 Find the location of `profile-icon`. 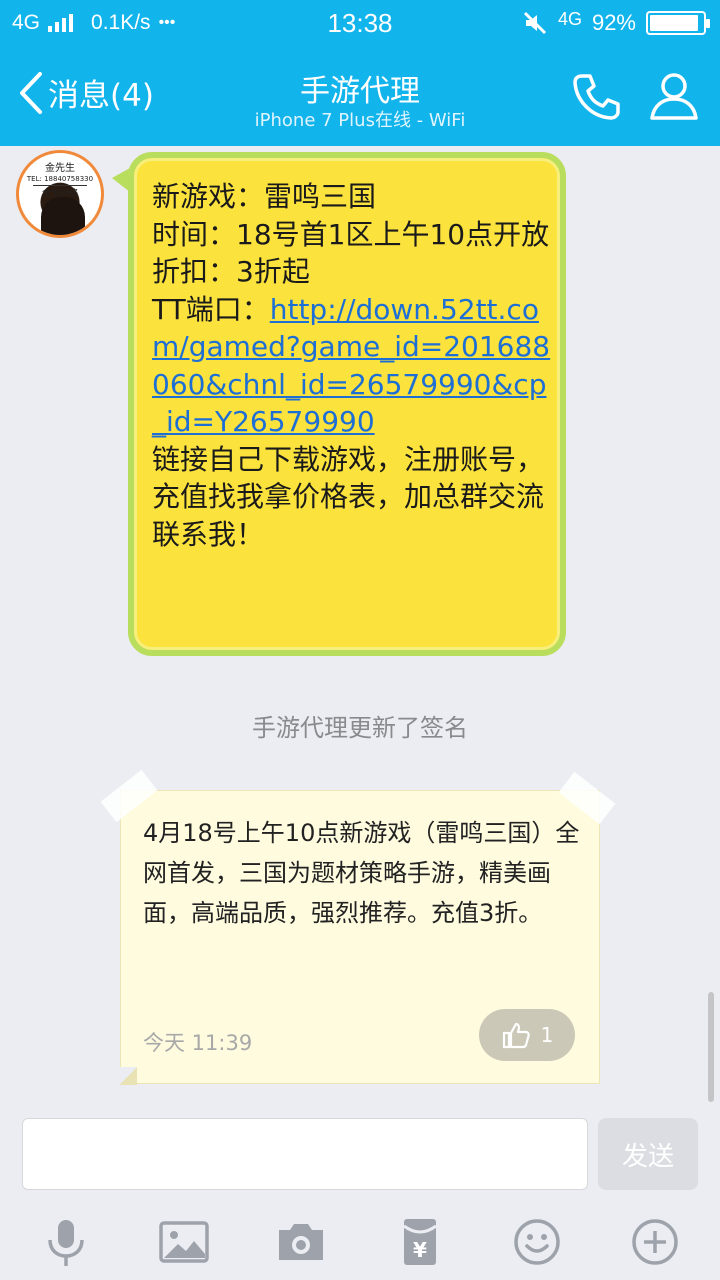

profile-icon is located at coordinates (674, 96).